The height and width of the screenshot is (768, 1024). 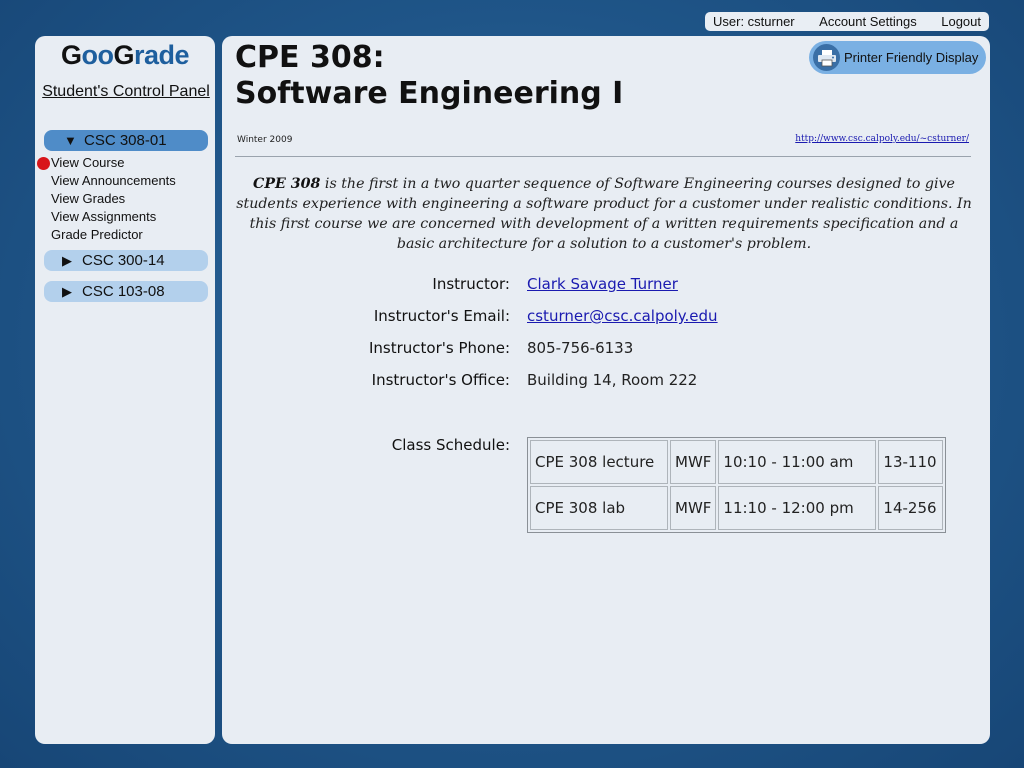 I want to click on table-row: CPE 308 lab MWF 11:10 - 12:00 pm 14-256, so click(x=737, y=508).